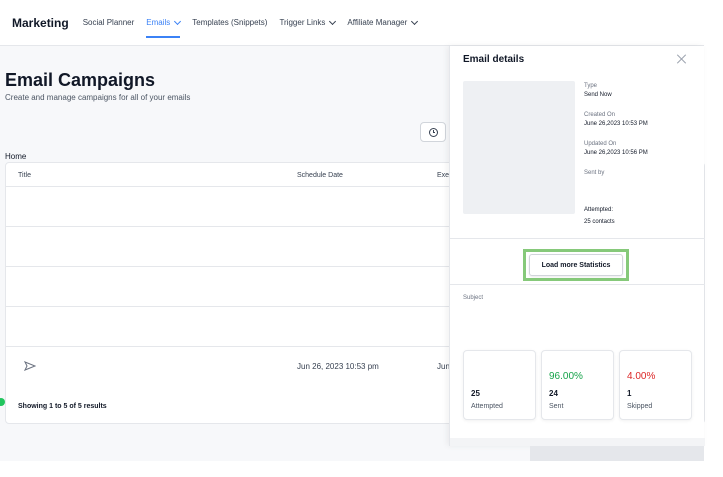 Image resolution: width=723 pixels, height=477 pixels. I want to click on stat-percent: 4.00%, so click(641, 376).